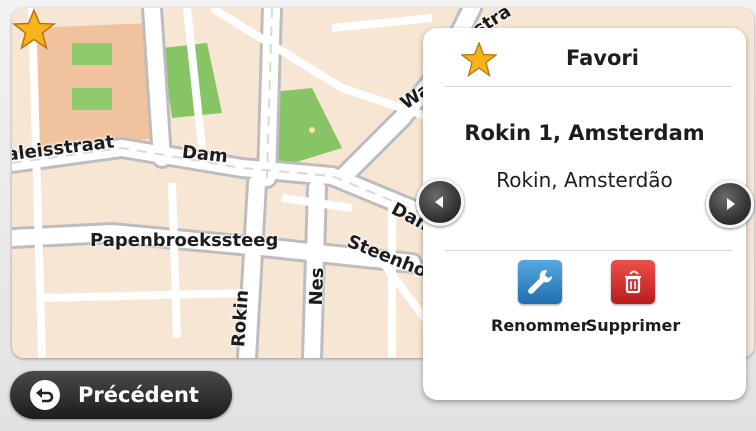  Describe the element at coordinates (584, 133) in the screenshot. I see `address-main: Rokin 1, Amsterdam` at that location.